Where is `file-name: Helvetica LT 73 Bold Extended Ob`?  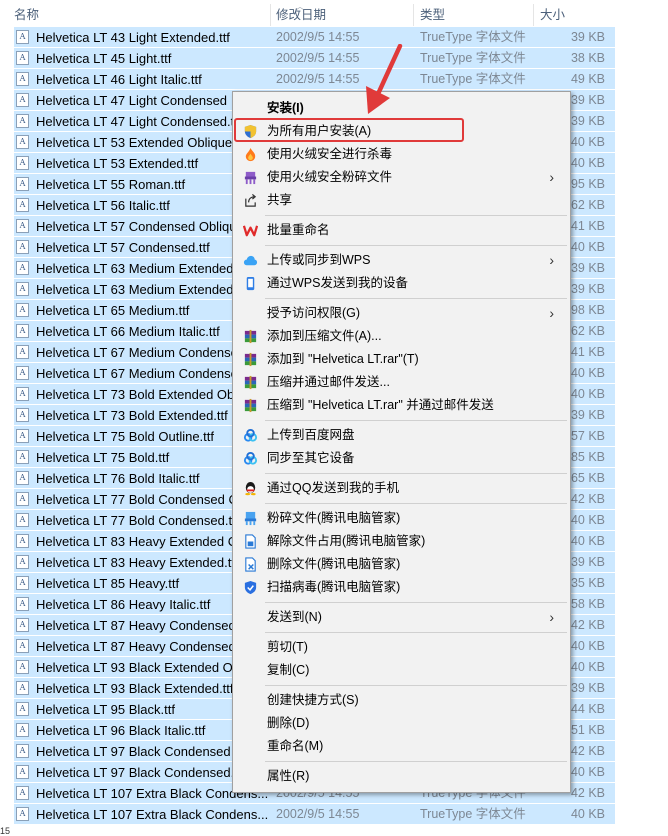
file-name: Helvetica LT 73 Bold Extended Ob is located at coordinates (135, 394).